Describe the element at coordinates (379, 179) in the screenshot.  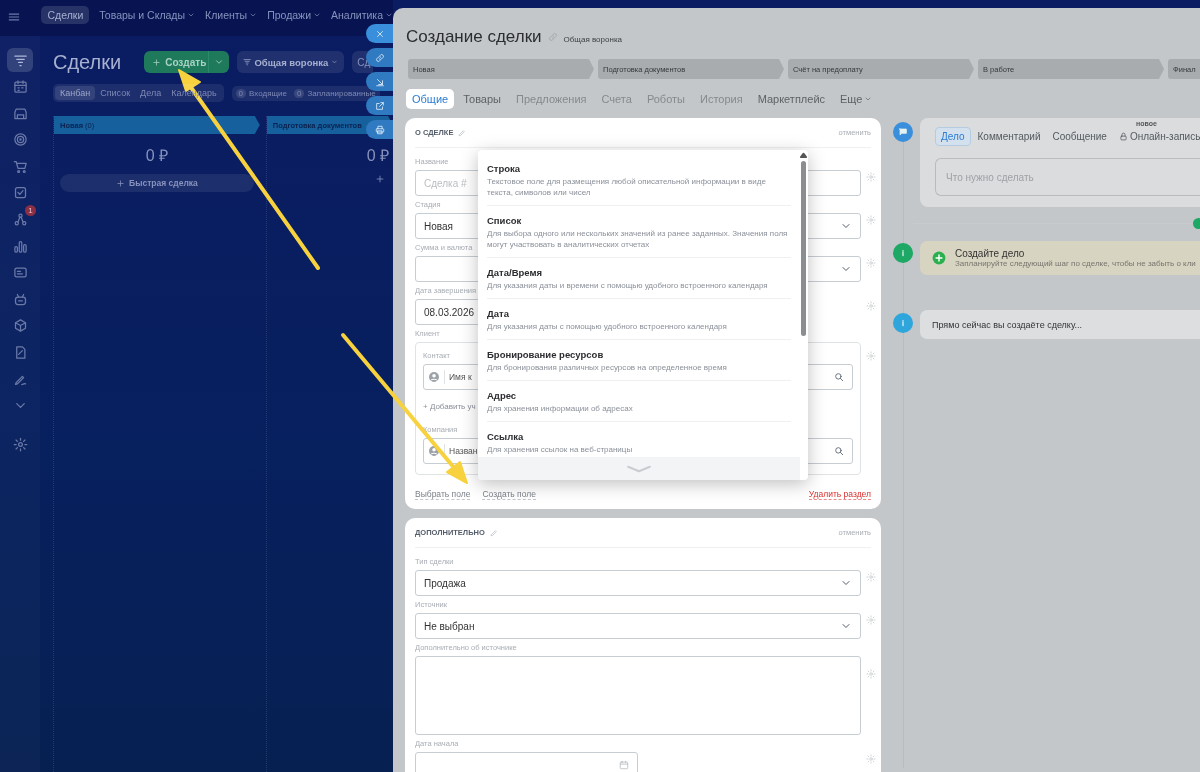
I see `add-icon` at that location.